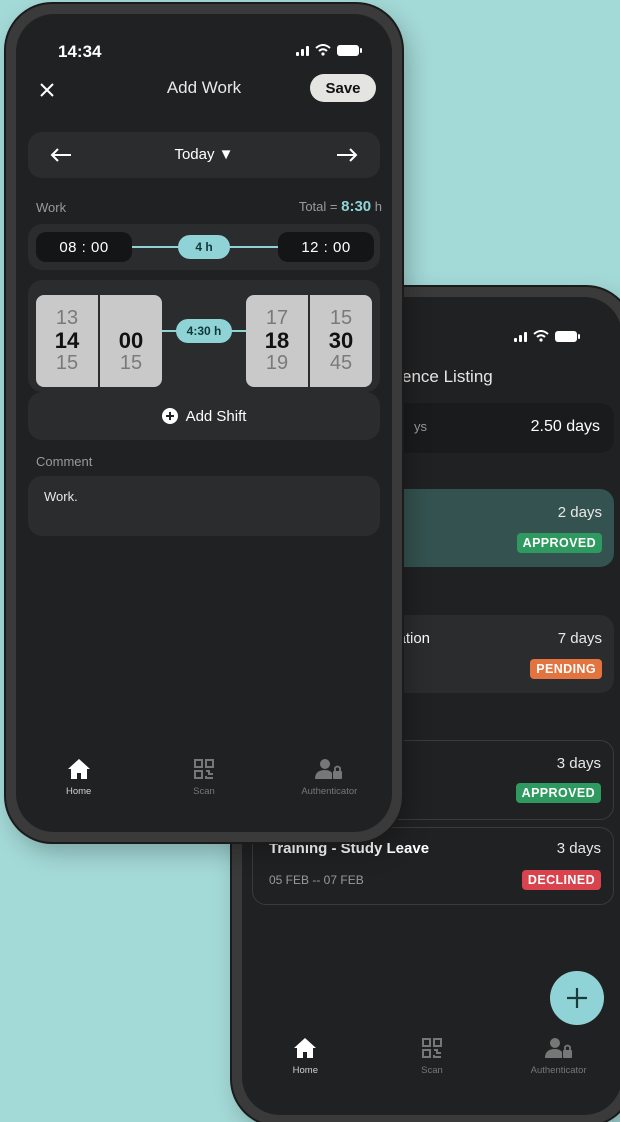  Describe the element at coordinates (326, 247) in the screenshot. I see `shift-end-time: 12 : 00` at that location.